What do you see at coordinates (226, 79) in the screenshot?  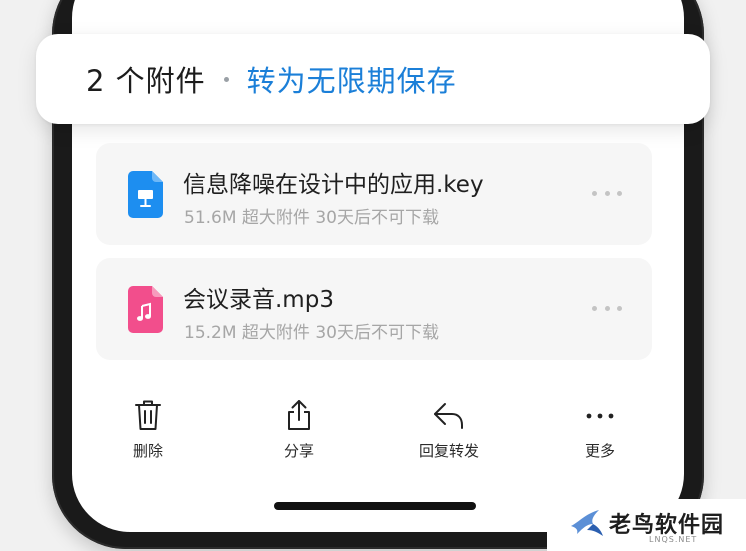 I see `separator-dot` at bounding box center [226, 79].